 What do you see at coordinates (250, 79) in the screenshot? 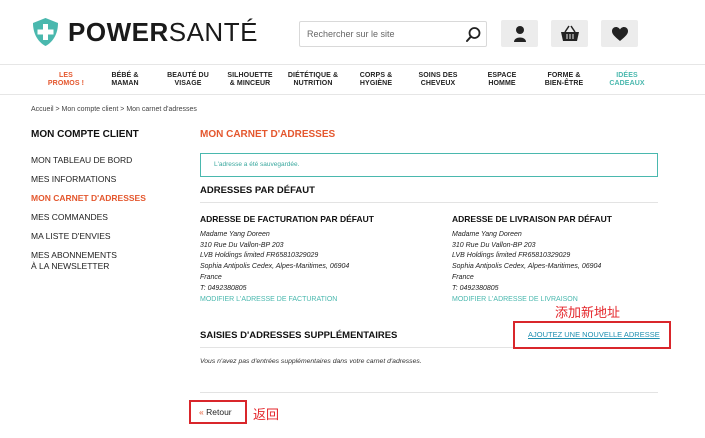
I see `nav-item-silhouette-minceur: SILHOUETTE & MINCEUR` at bounding box center [250, 79].